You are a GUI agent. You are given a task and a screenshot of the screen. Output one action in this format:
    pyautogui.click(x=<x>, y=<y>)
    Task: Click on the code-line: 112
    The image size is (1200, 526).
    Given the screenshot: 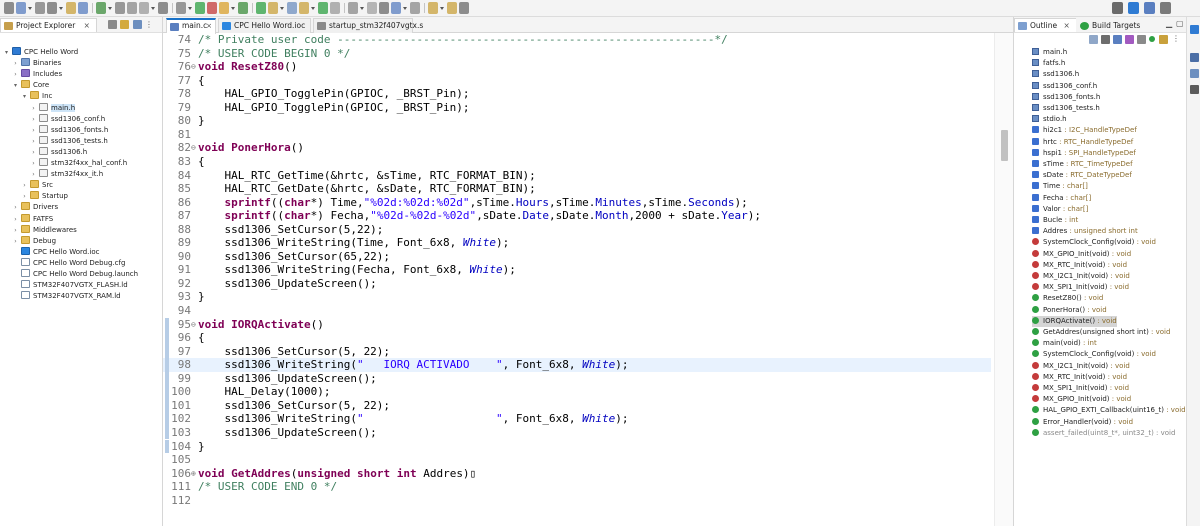 What is the action you would take?
    pyautogui.click(x=577, y=501)
    